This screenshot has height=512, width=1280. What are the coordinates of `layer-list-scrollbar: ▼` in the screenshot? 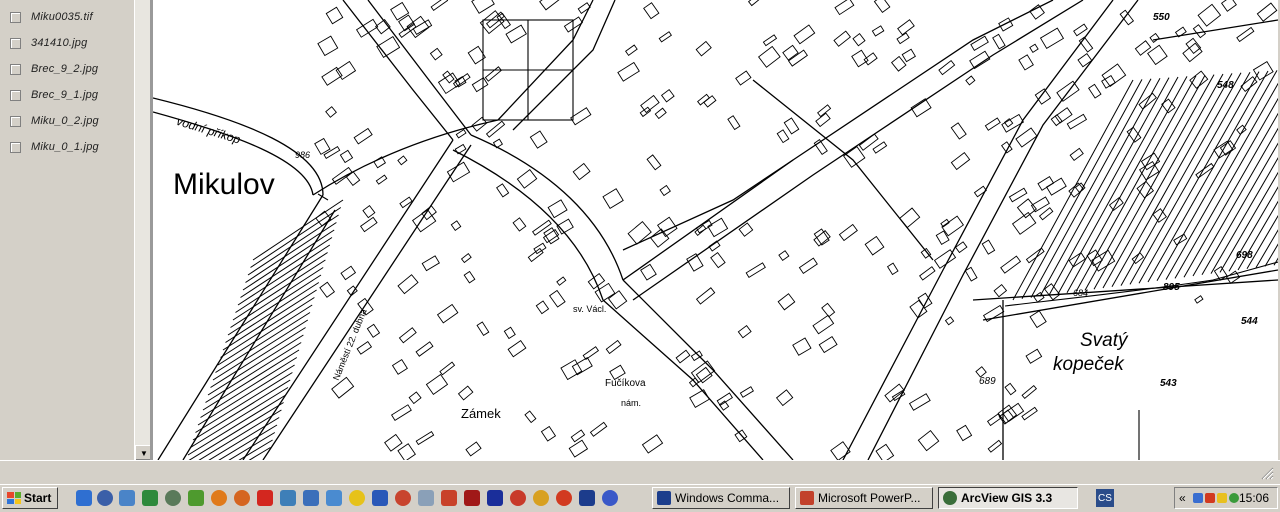 It's located at (143, 230).